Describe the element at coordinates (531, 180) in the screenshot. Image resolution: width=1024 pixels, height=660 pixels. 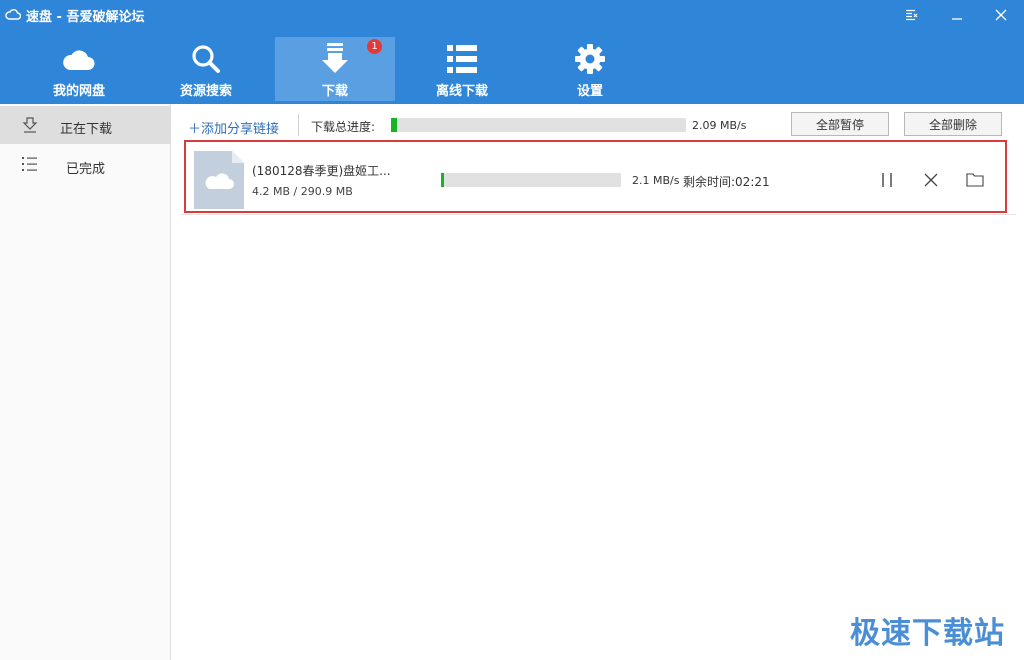
I see `item-progress-bar` at that location.